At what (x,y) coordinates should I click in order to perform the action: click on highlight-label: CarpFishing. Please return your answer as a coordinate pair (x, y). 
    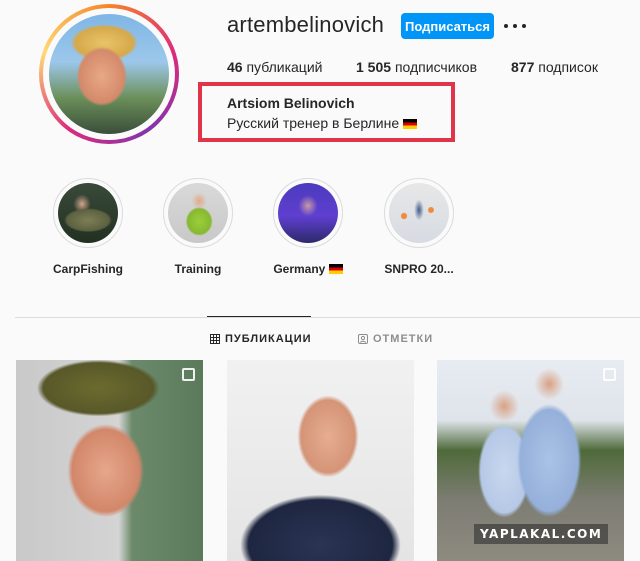
    Looking at the image, I should click on (87, 269).